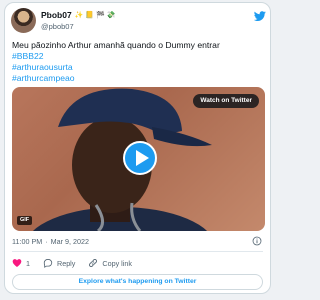 This screenshot has width=320, height=300. I want to click on reply-button: Reply, so click(59, 263).